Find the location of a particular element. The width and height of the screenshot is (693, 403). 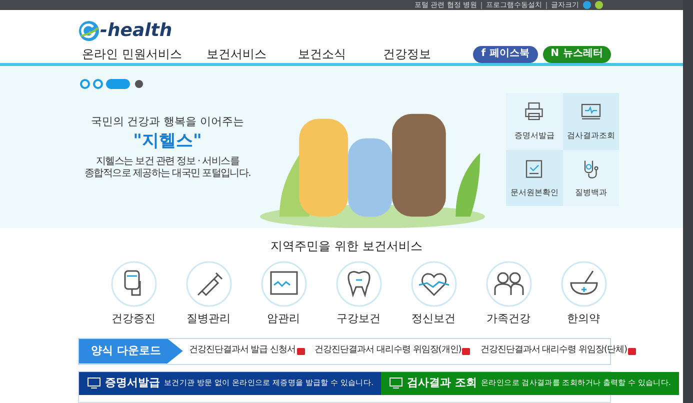

download-link: 건강진단결과서 대리수령 위임장(개인) is located at coordinates (392, 351).